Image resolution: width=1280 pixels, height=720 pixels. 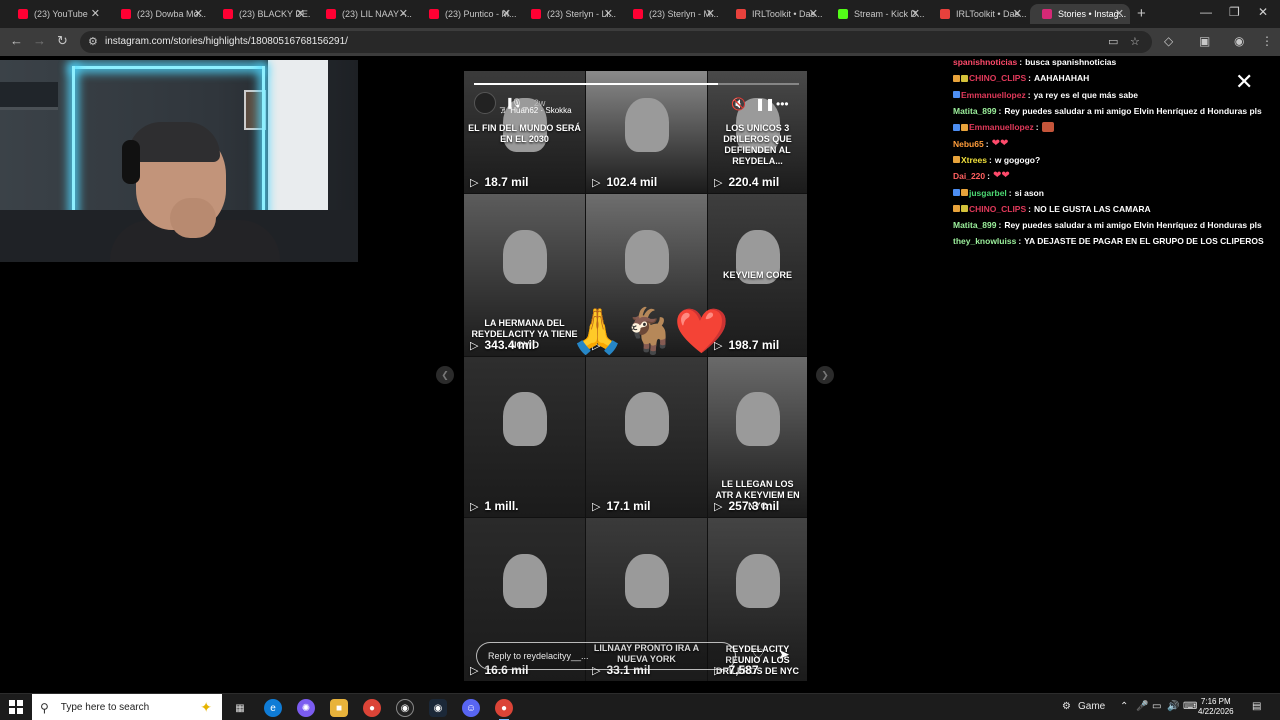 What do you see at coordinates (261, 14) in the screenshot?
I see `browser-tab: (23) BLACKY DE... ✕` at bounding box center [261, 14].